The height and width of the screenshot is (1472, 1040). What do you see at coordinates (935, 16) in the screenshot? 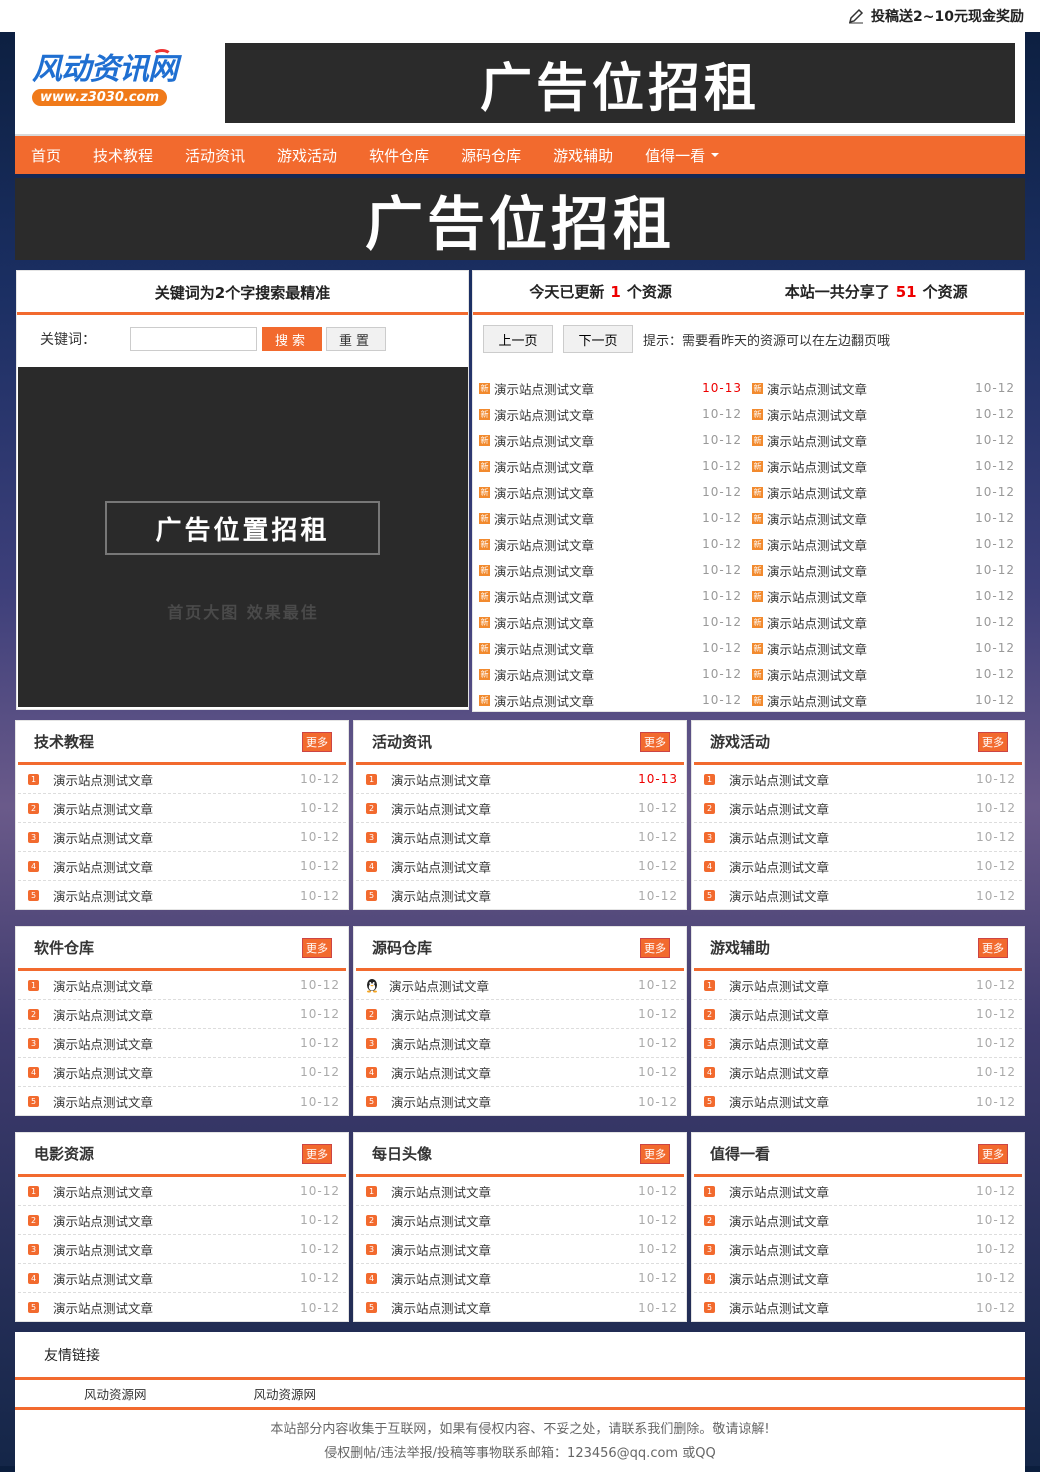
I see `submit-reward-link: 投稿送2~10元现金奖励` at bounding box center [935, 16].